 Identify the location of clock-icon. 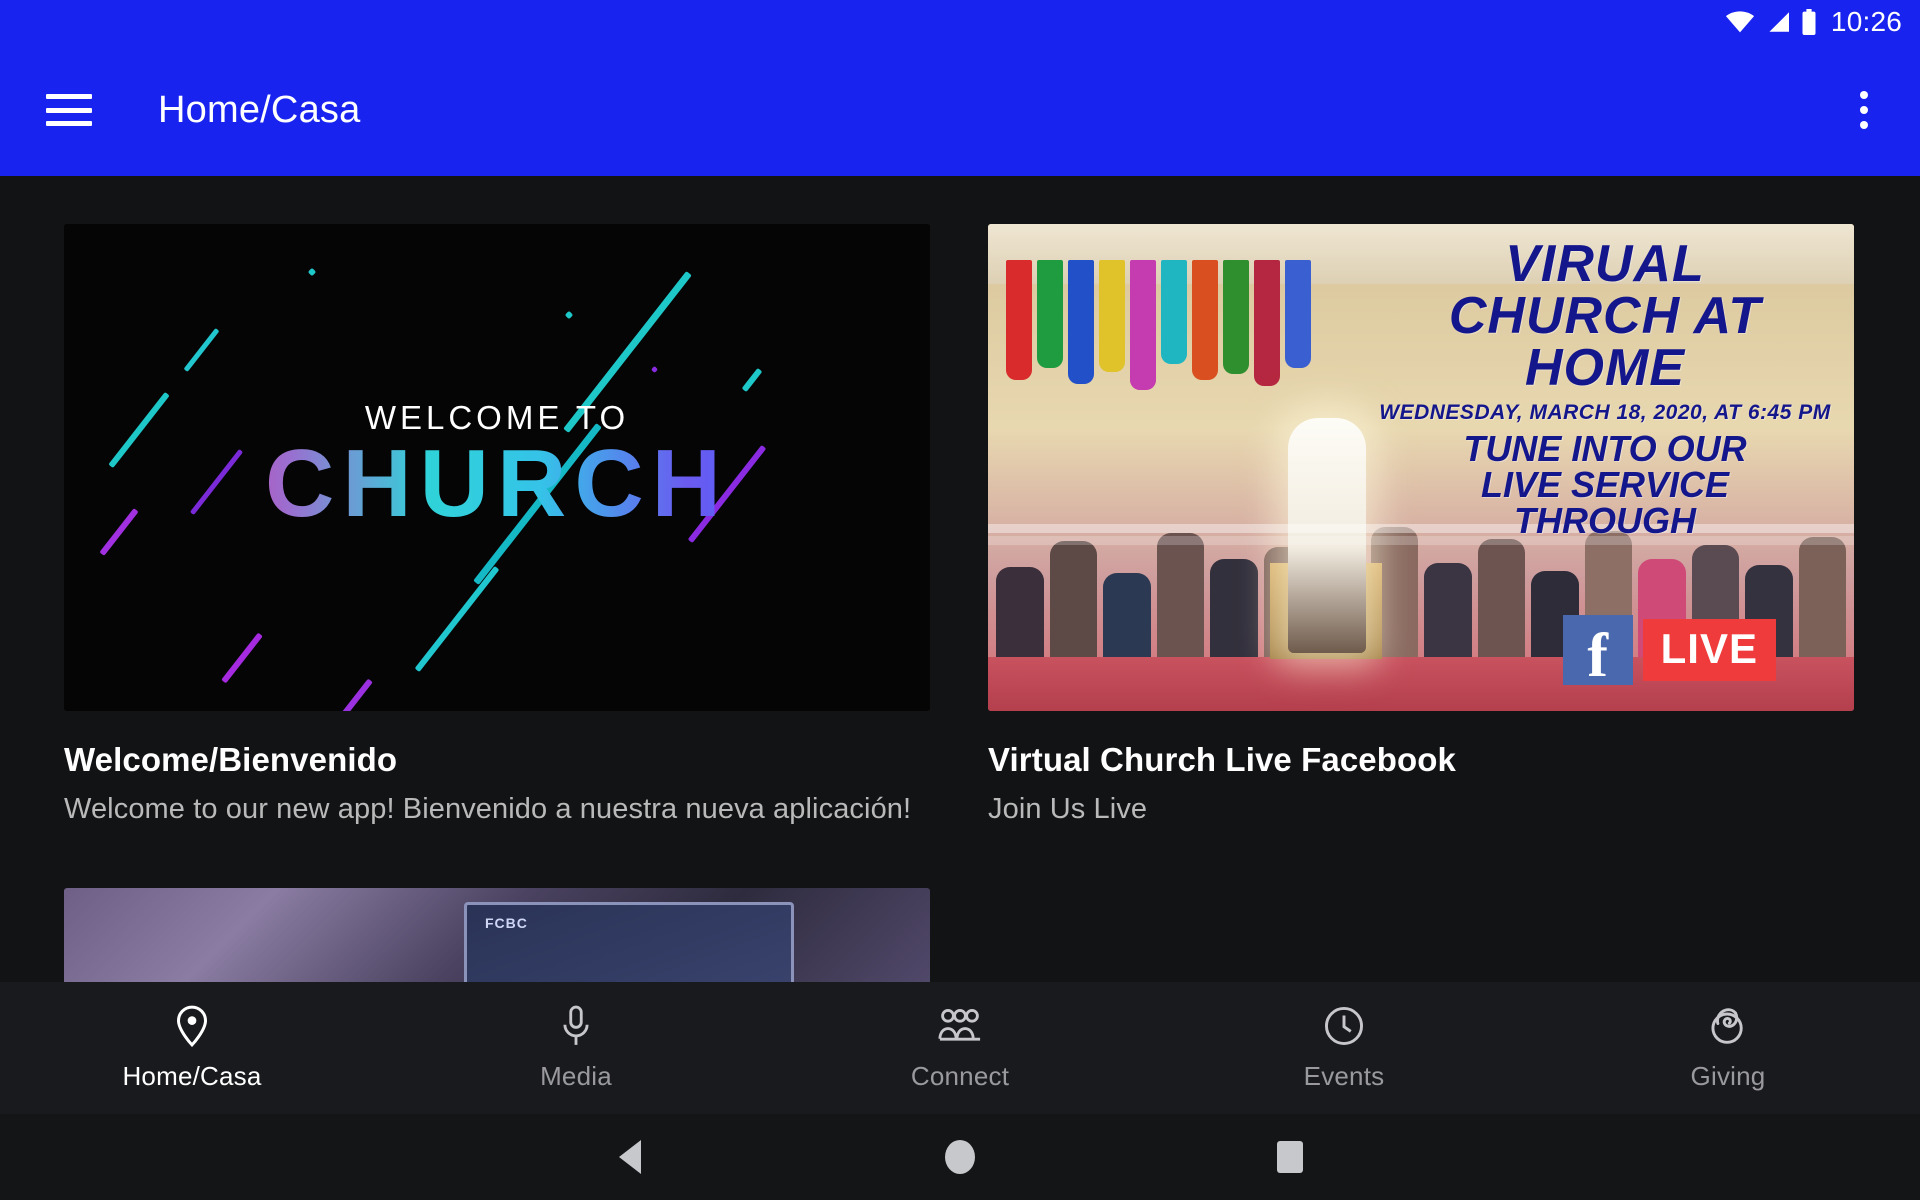
(1344, 1026).